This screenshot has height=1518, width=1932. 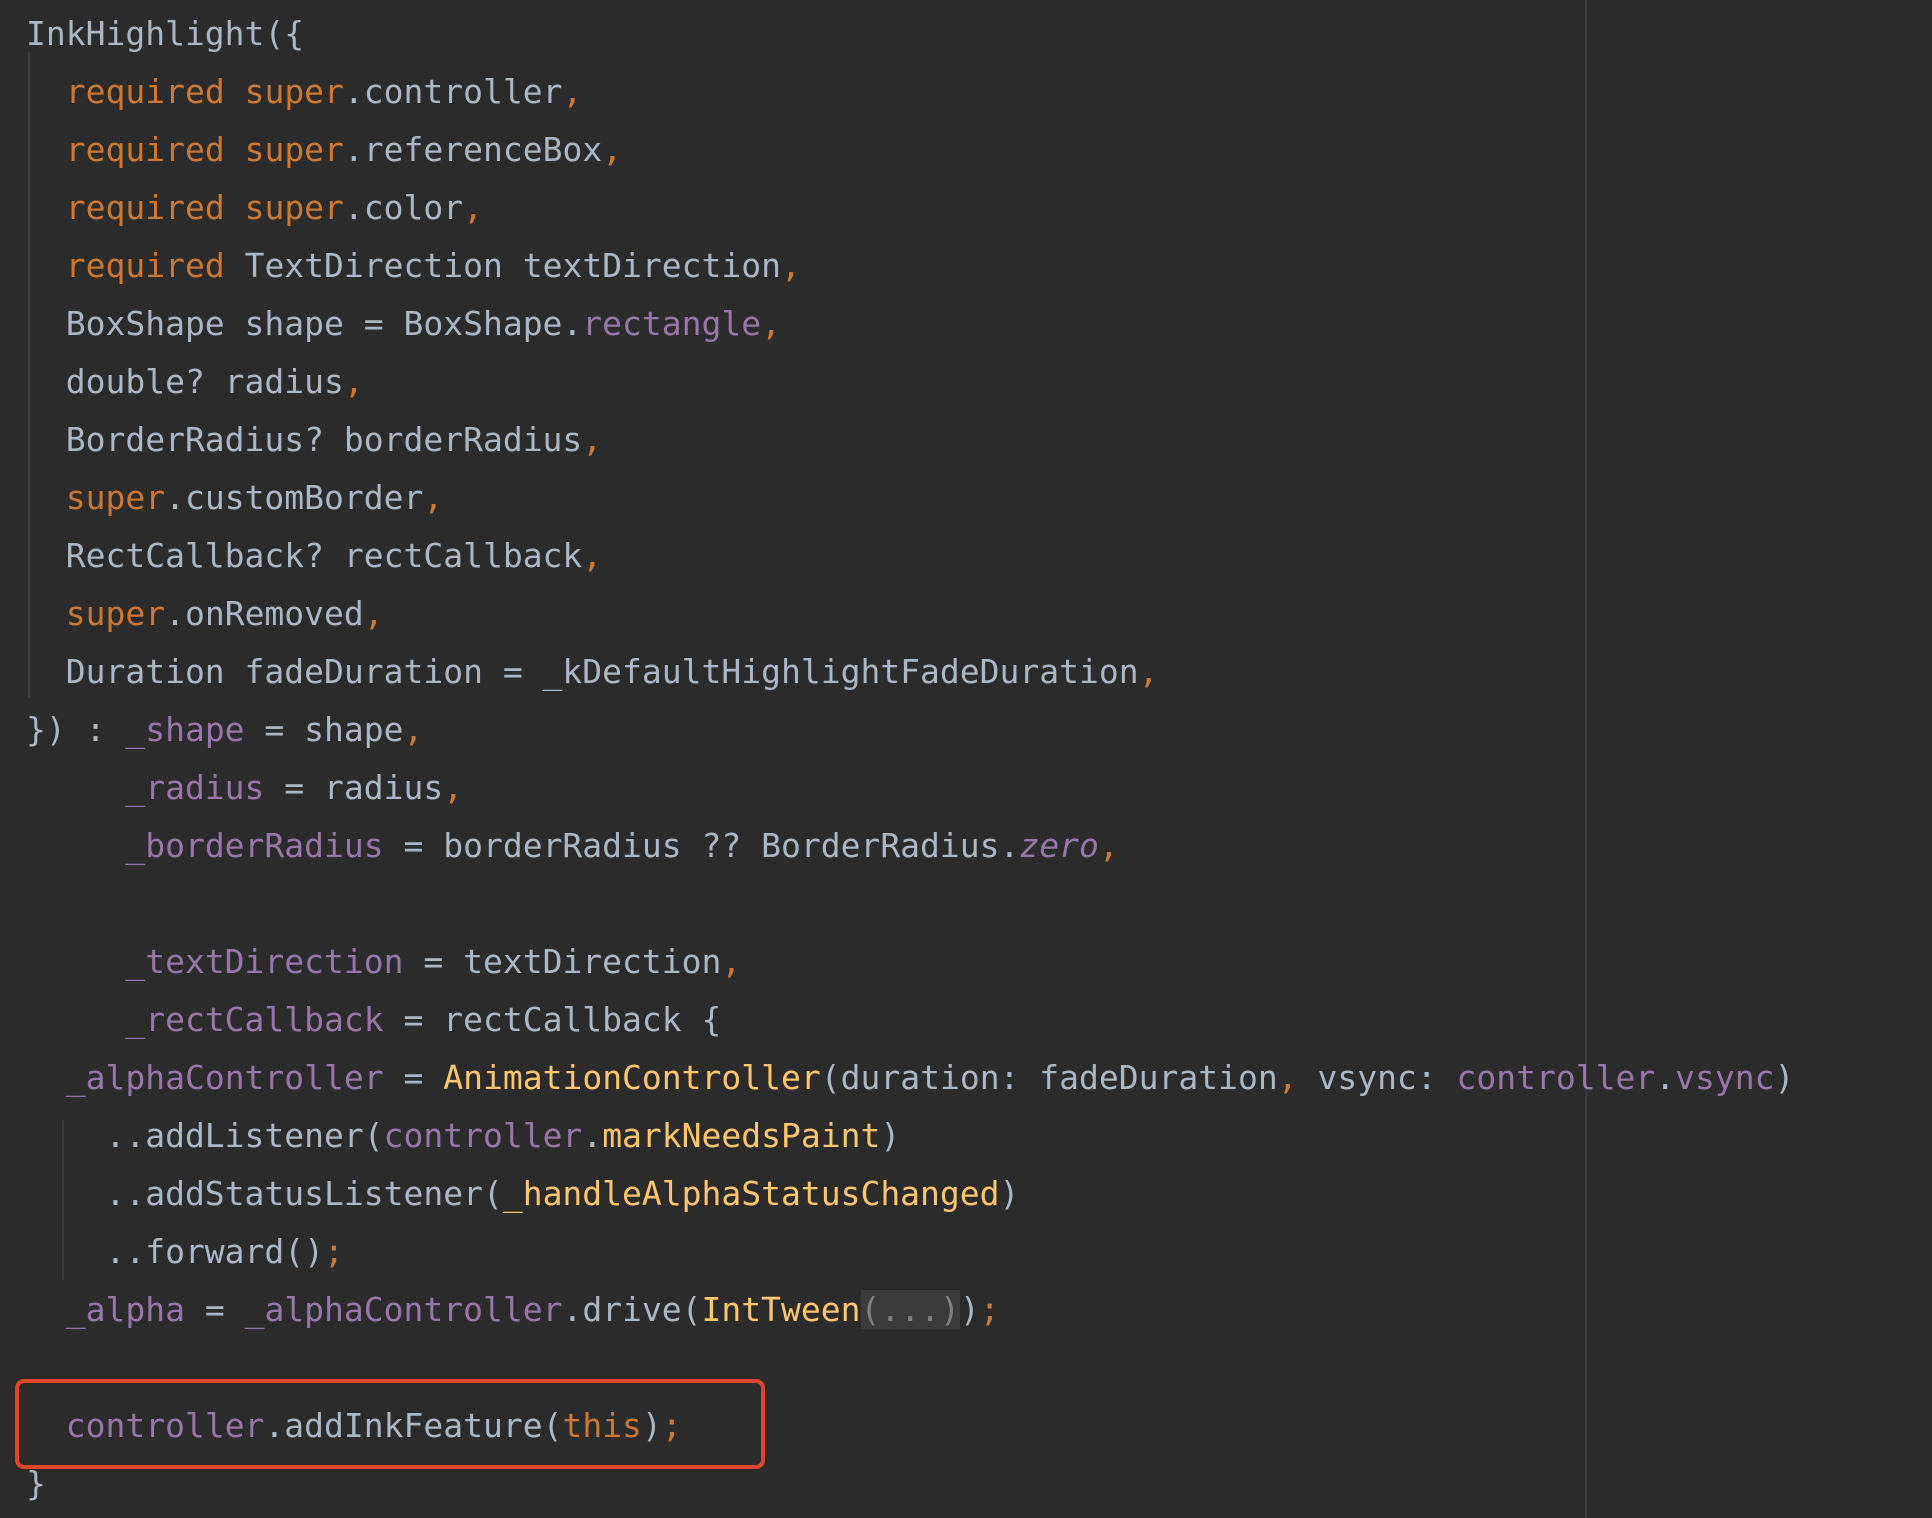 What do you see at coordinates (354, 787) in the screenshot?
I see `code-token: = radius` at bounding box center [354, 787].